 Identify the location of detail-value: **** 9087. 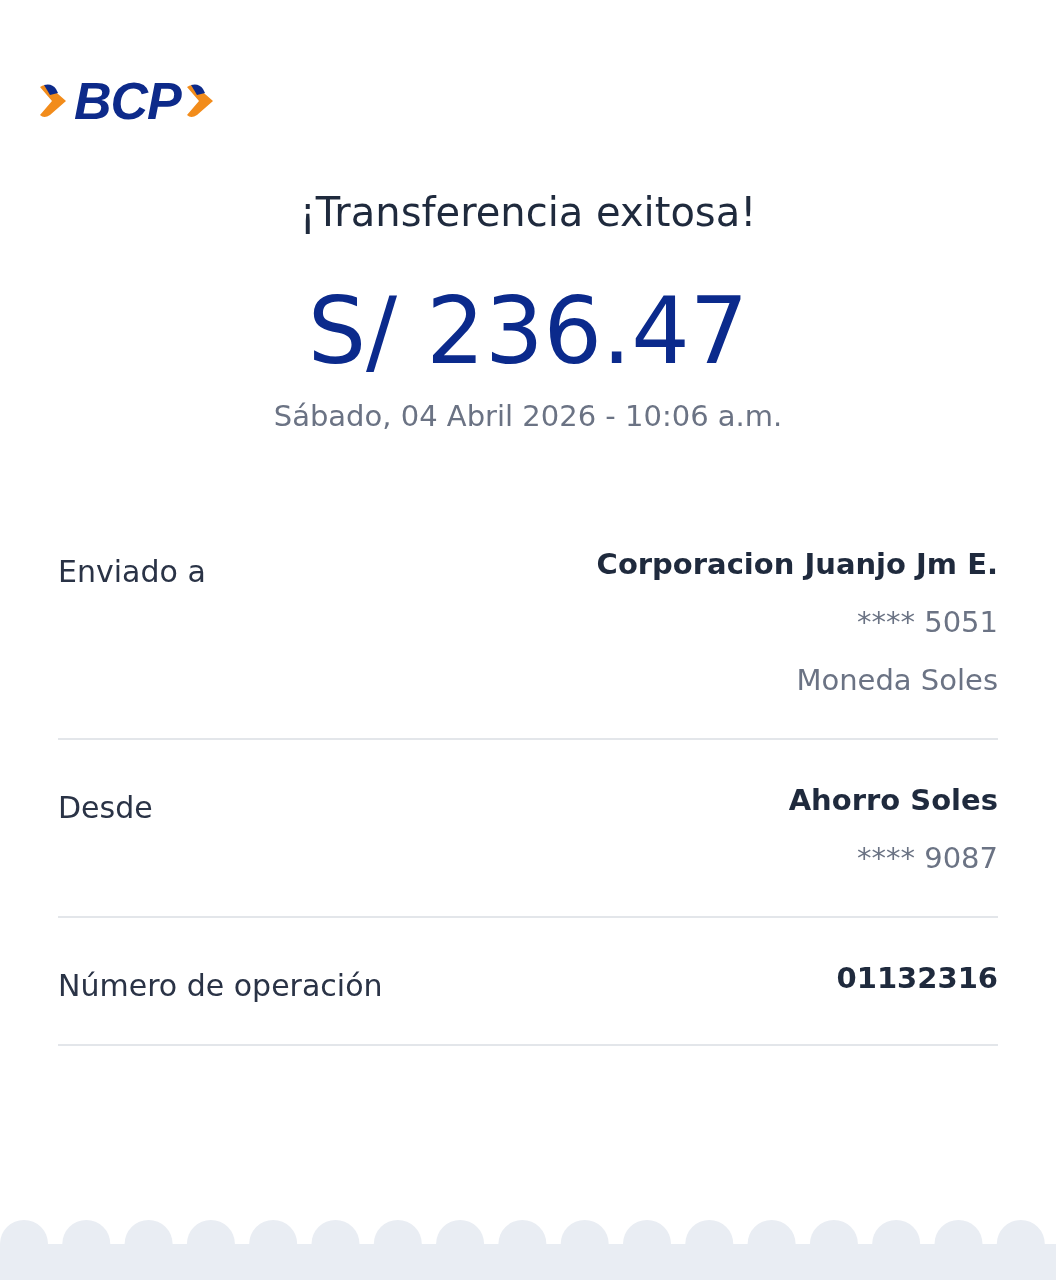
(927, 858).